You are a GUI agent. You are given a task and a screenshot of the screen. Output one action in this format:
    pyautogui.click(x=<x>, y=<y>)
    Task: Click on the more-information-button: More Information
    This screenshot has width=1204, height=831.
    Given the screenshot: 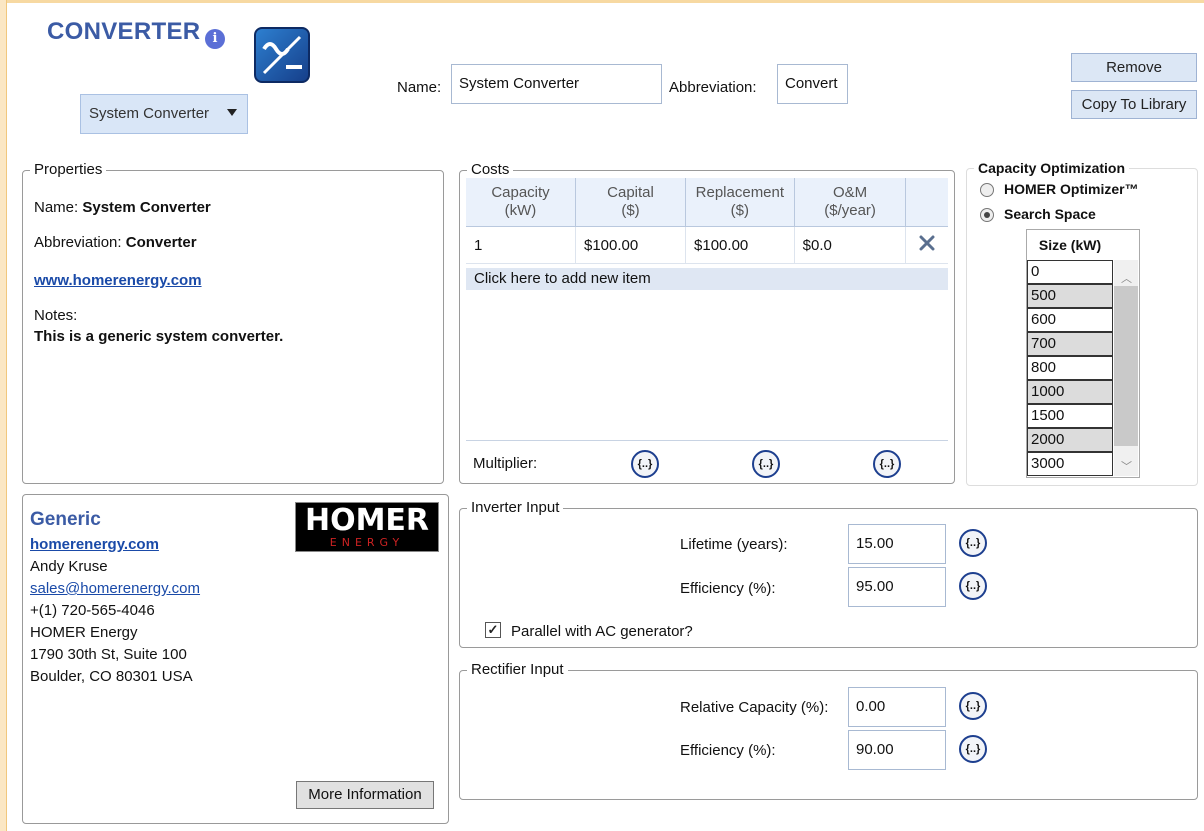 What is the action you would take?
    pyautogui.click(x=365, y=795)
    